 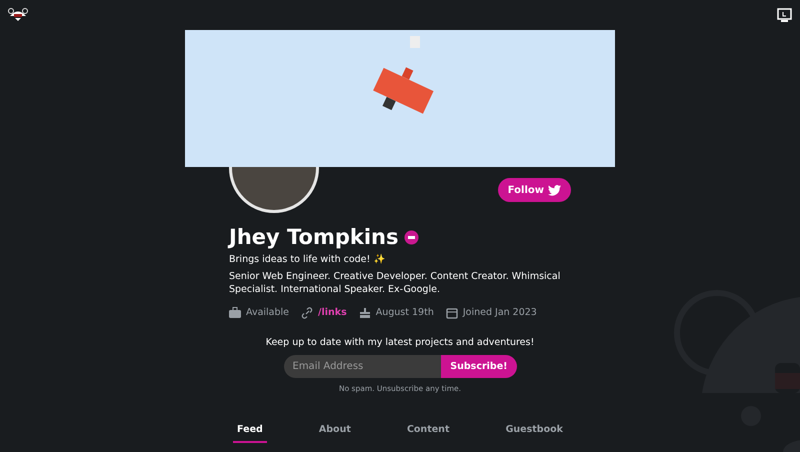 What do you see at coordinates (307, 312) in the screenshot?
I see `link-icon` at bounding box center [307, 312].